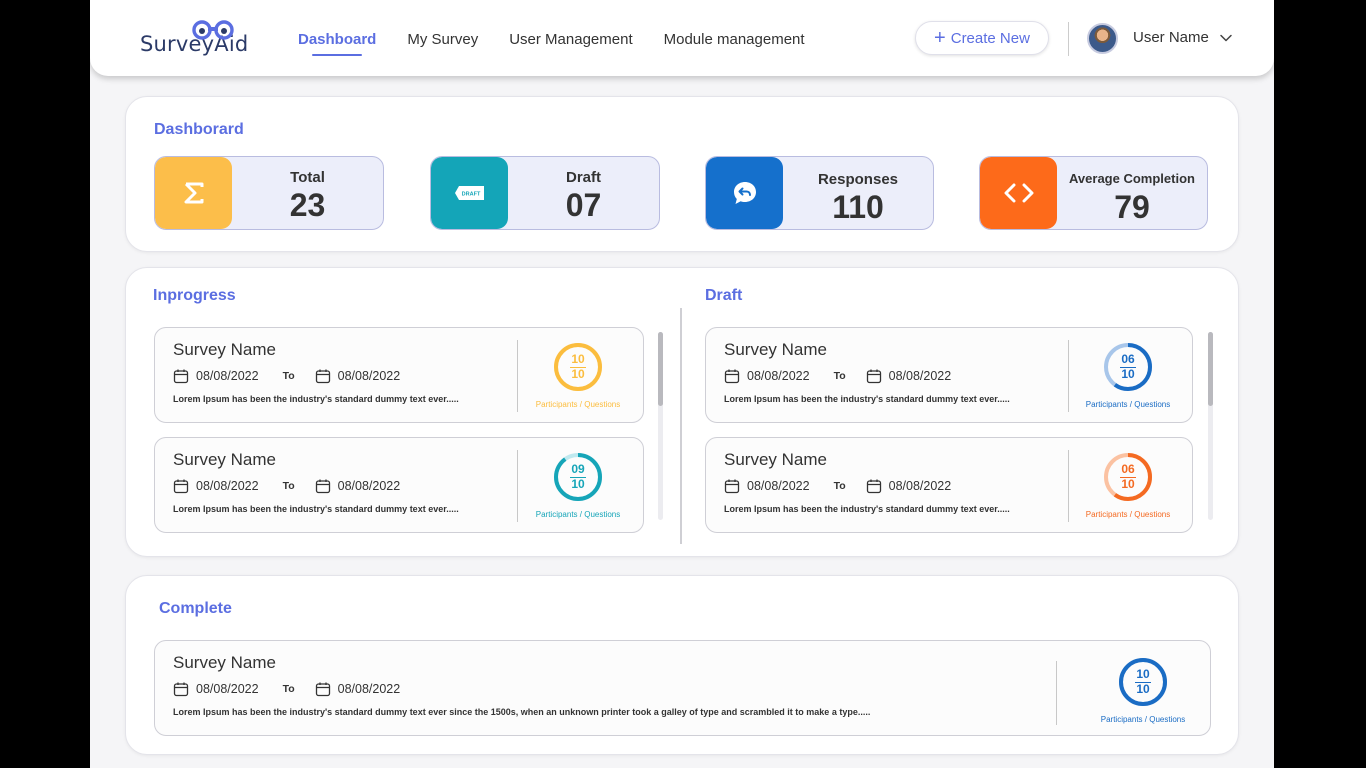 The image size is (1366, 768). I want to click on stat-responses-icon-tile, so click(744, 193).